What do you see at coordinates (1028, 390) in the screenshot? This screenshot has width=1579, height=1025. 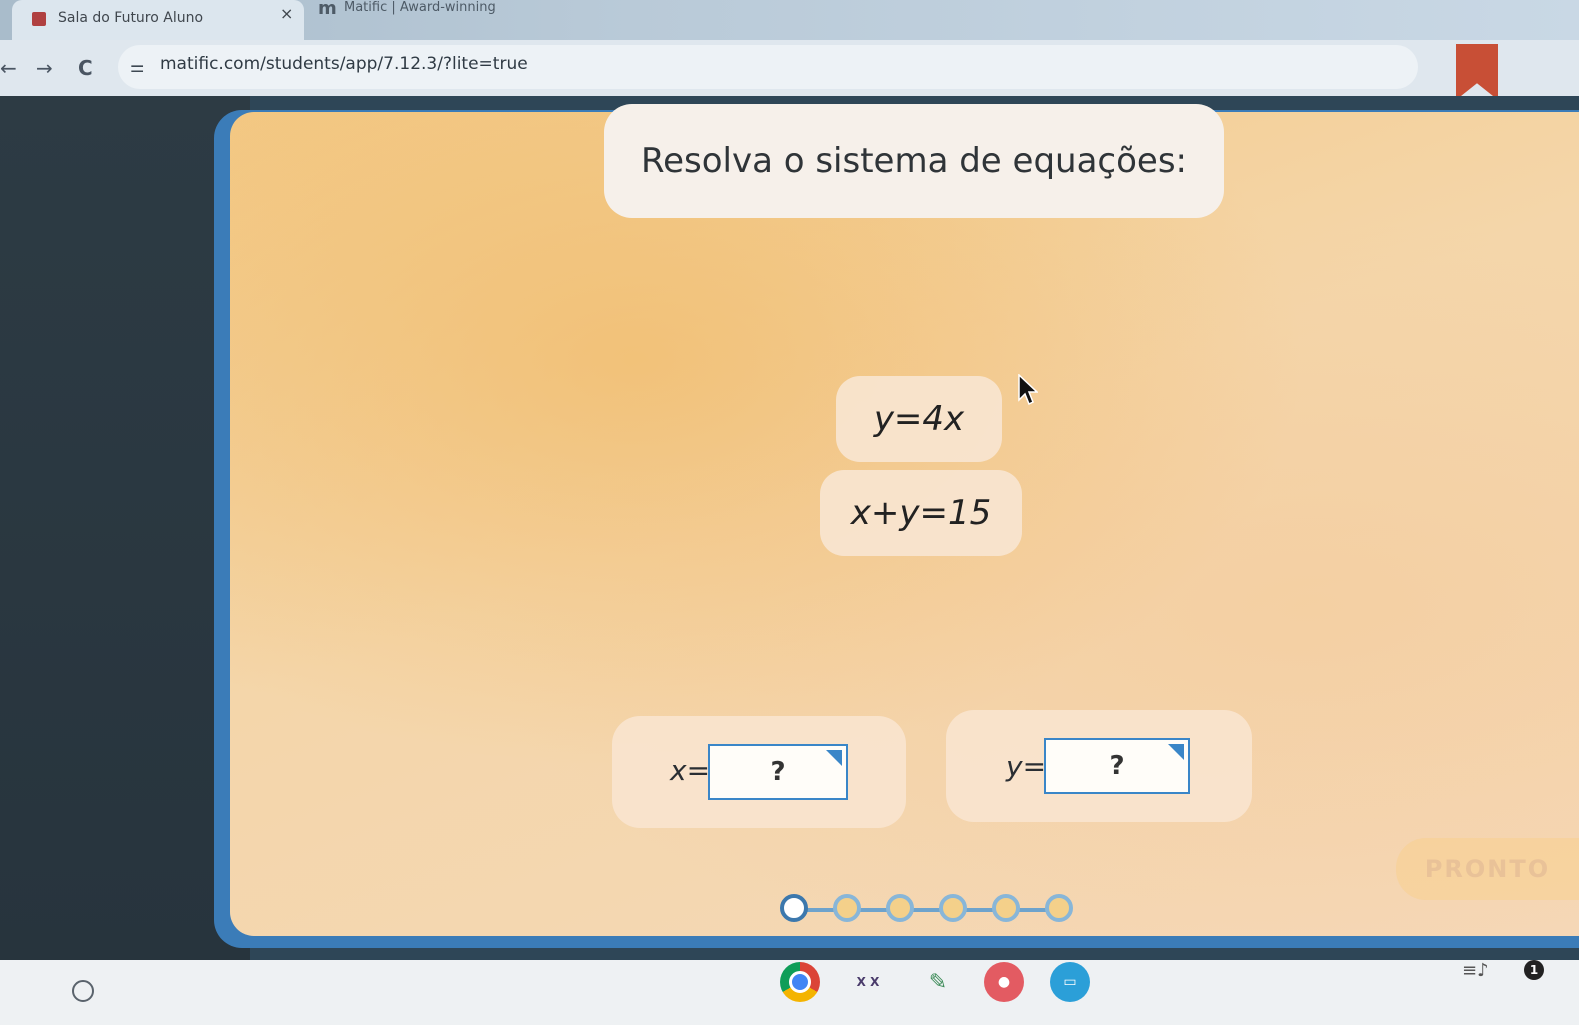 I see `mouse-pointer-icon` at bounding box center [1028, 390].